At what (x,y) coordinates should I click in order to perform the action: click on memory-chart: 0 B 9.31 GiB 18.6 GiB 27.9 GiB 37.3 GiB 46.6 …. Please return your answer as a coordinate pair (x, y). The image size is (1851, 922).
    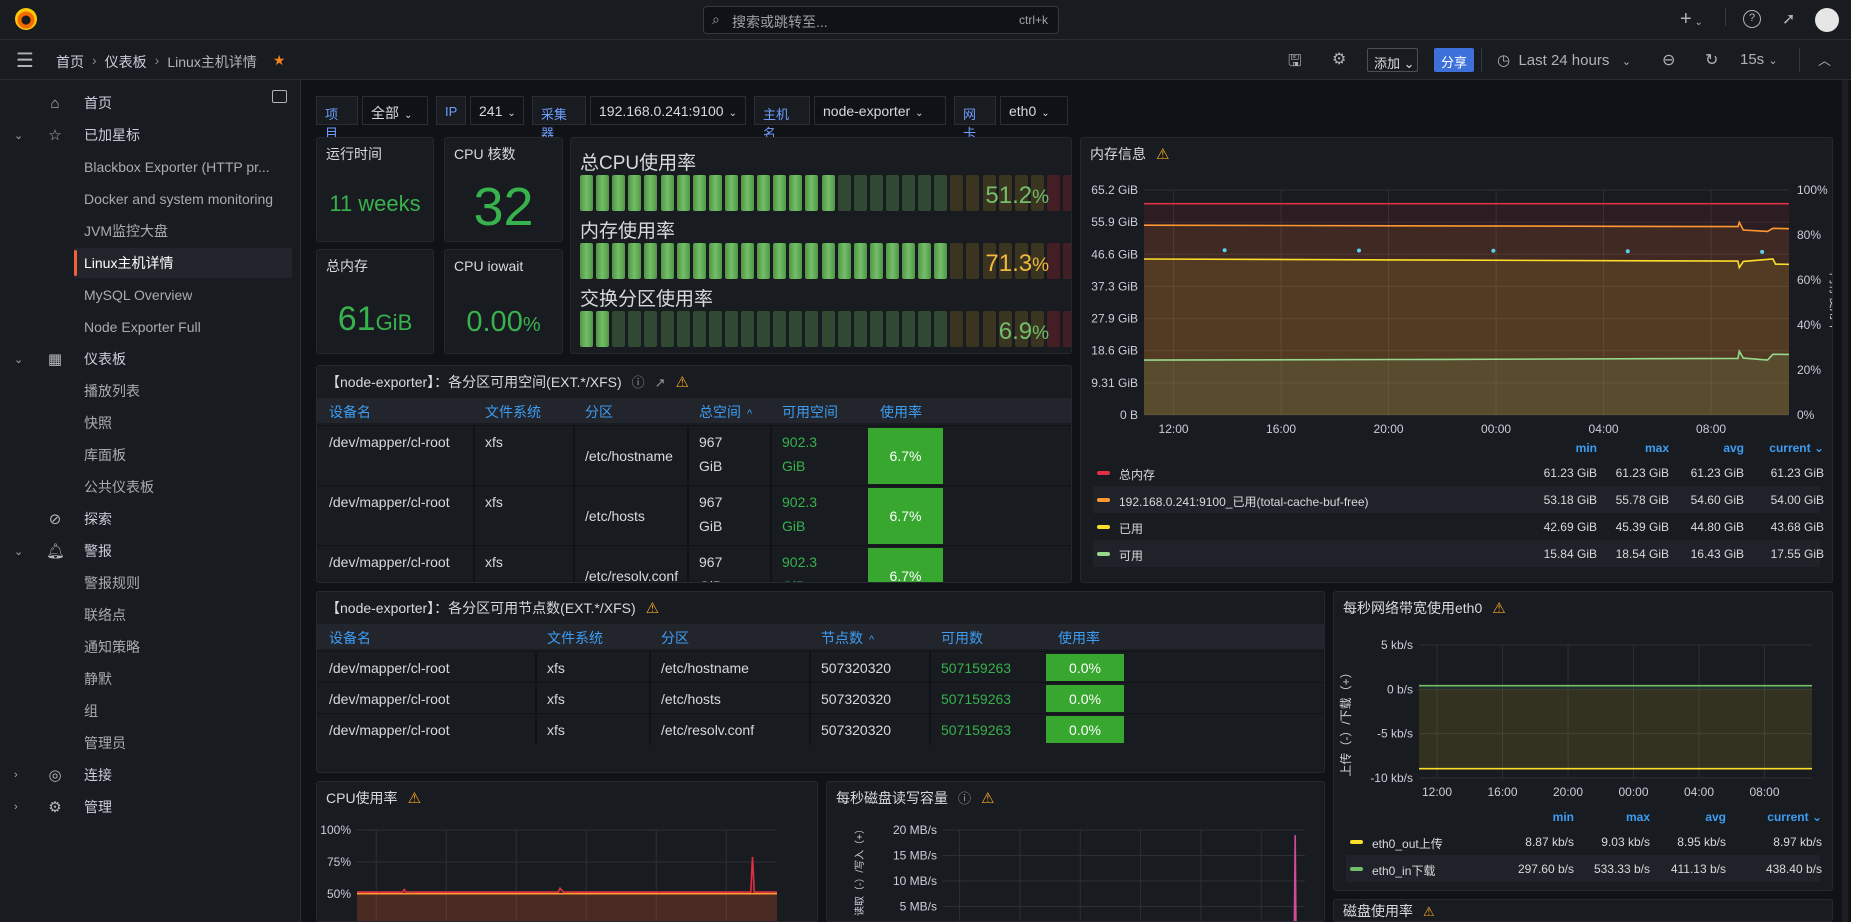
    Looking at the image, I should click on (1461, 309).